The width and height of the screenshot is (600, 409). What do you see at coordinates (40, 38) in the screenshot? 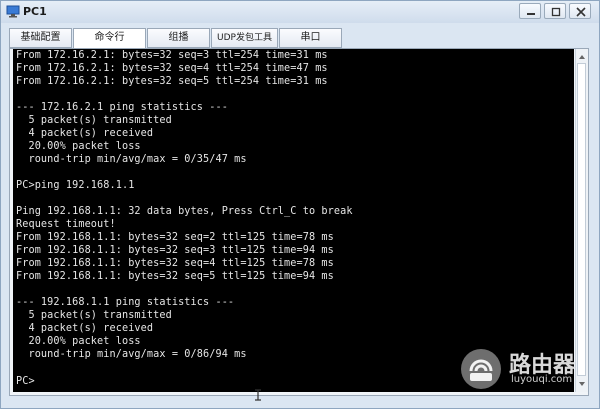
I see `tab-basic-config: 基础配置` at bounding box center [40, 38].